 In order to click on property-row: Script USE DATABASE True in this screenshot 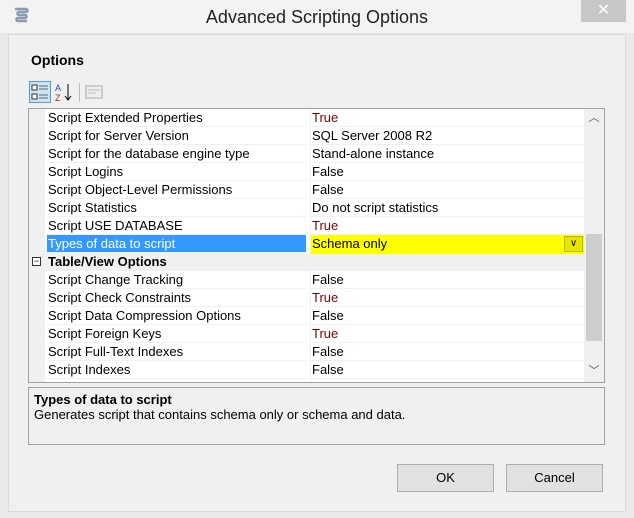, I will do `click(307, 226)`.